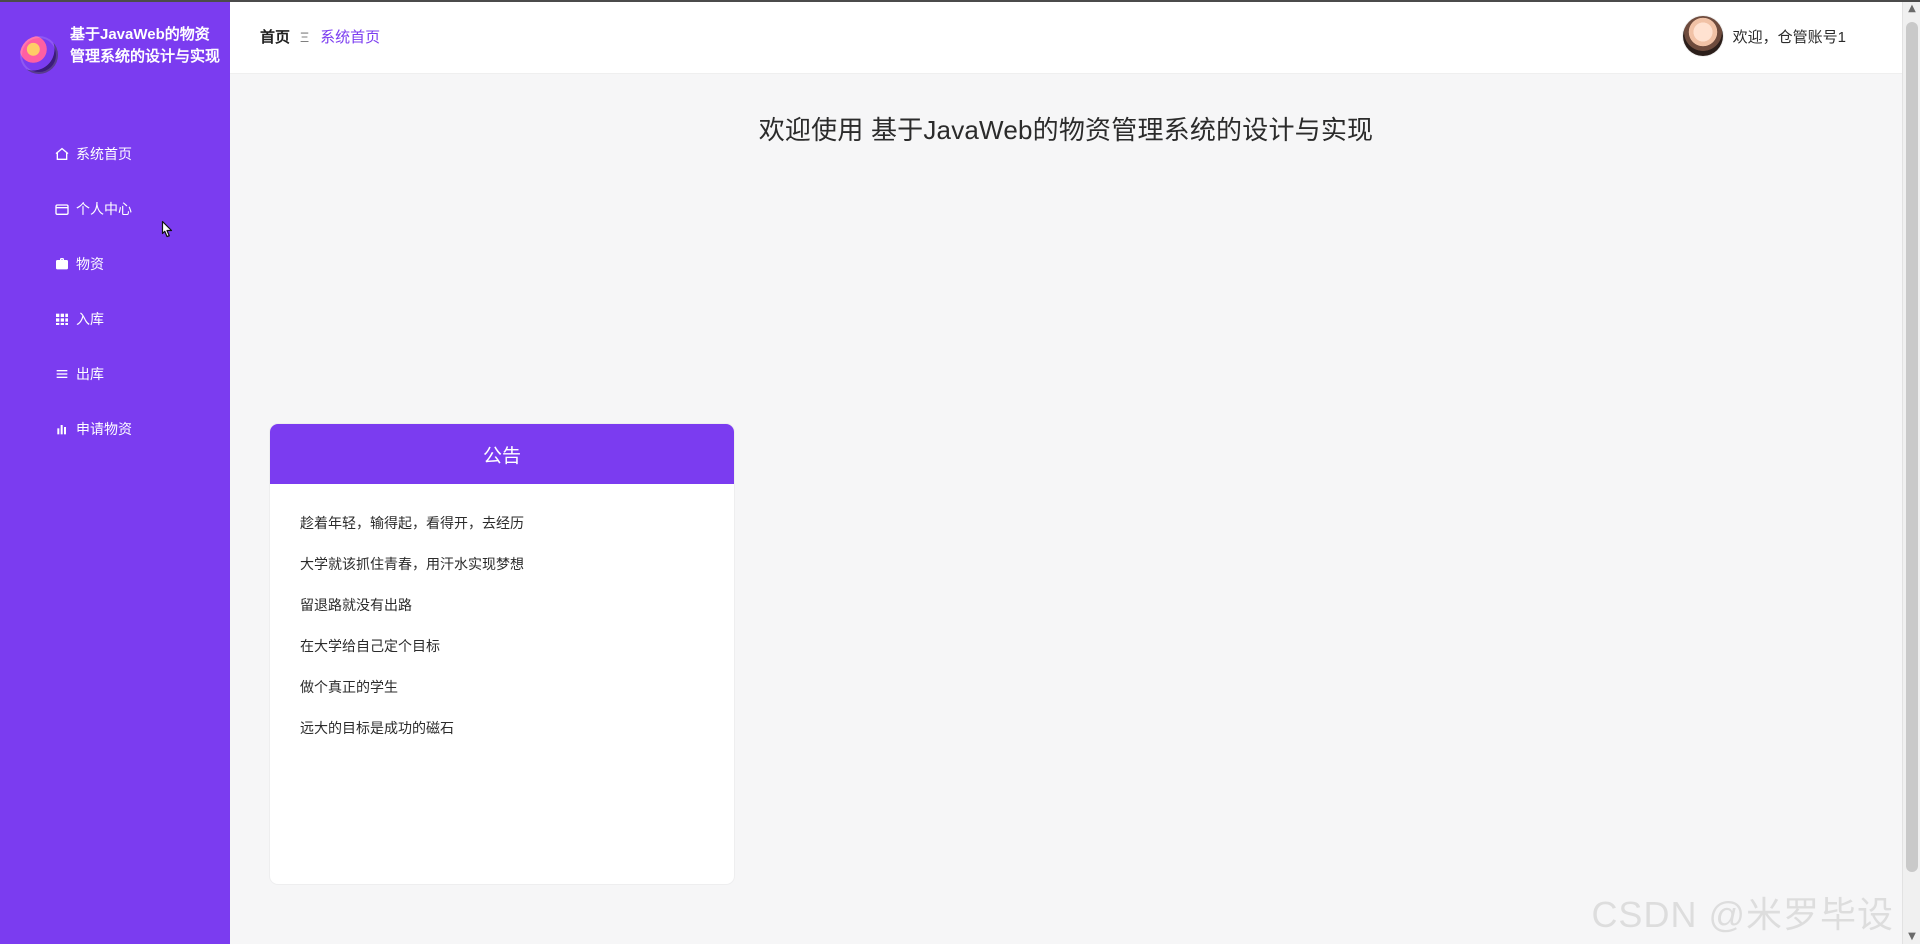 This screenshot has width=1920, height=944. I want to click on scroll-down-arrow-icon: ▼, so click(1912, 937).